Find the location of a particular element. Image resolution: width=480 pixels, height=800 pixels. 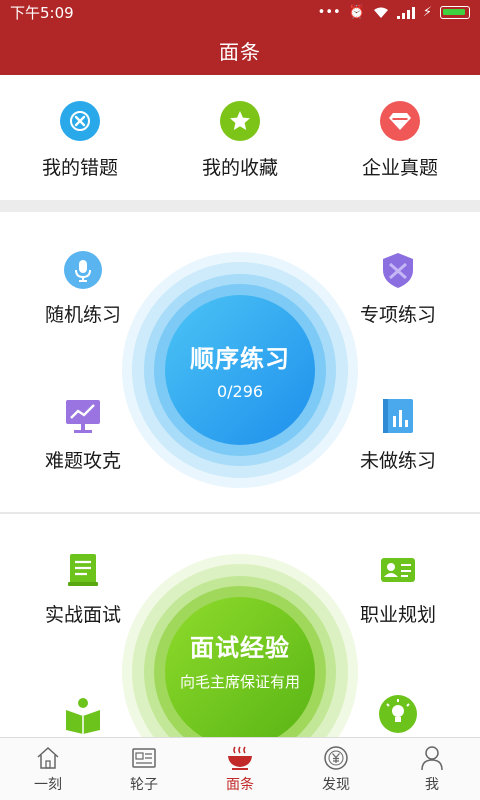

star-icon is located at coordinates (240, 121).